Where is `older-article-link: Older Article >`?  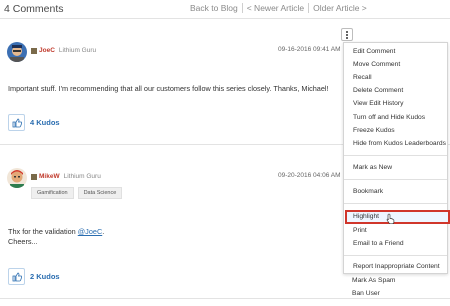 older-article-link: Older Article > is located at coordinates (340, 8).